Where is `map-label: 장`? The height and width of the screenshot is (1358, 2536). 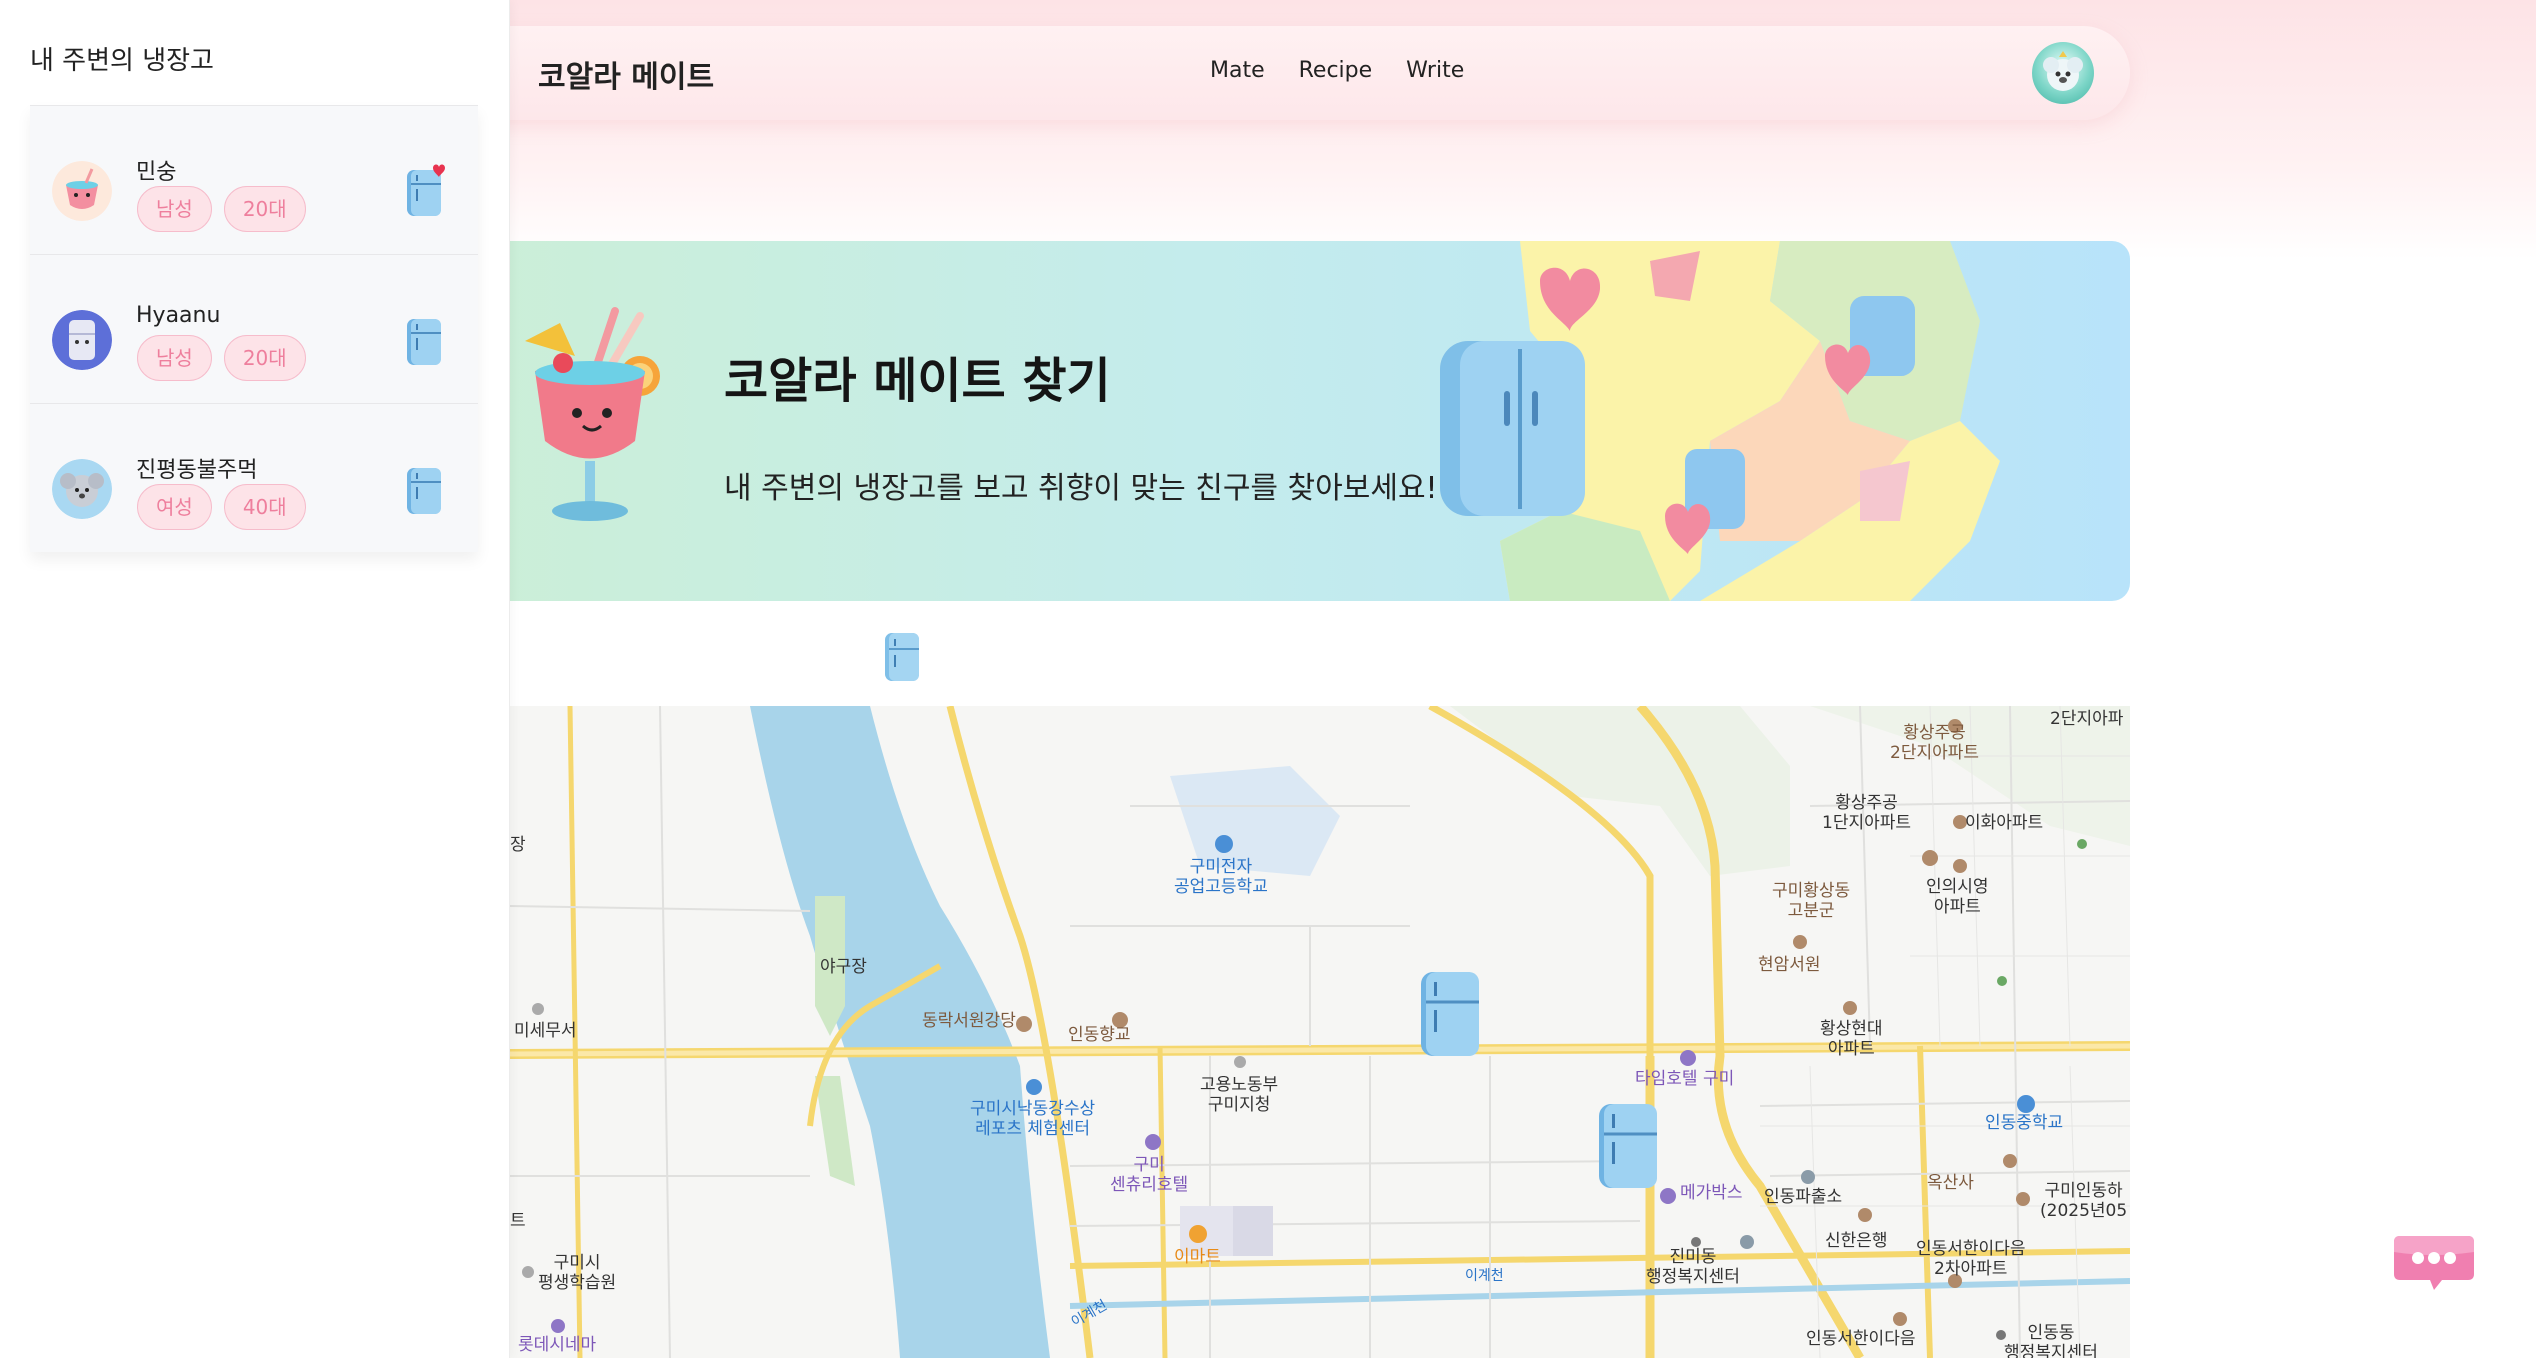
map-label: 장 is located at coordinates (518, 845).